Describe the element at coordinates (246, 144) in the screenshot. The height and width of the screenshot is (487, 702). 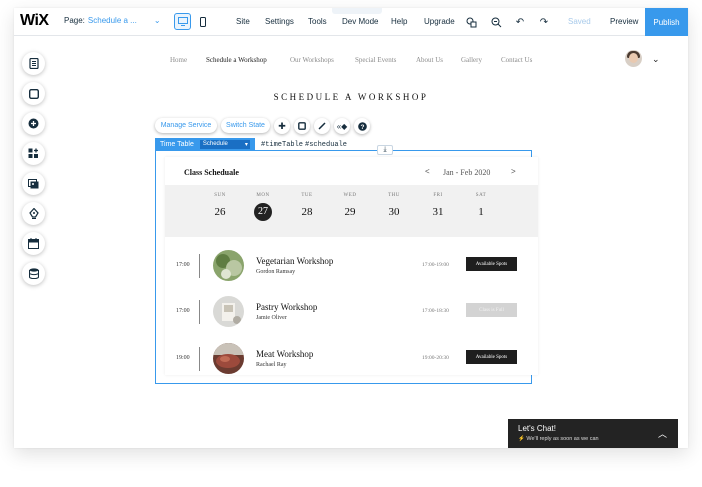
I see `chevron-down-icon: ▾` at that location.